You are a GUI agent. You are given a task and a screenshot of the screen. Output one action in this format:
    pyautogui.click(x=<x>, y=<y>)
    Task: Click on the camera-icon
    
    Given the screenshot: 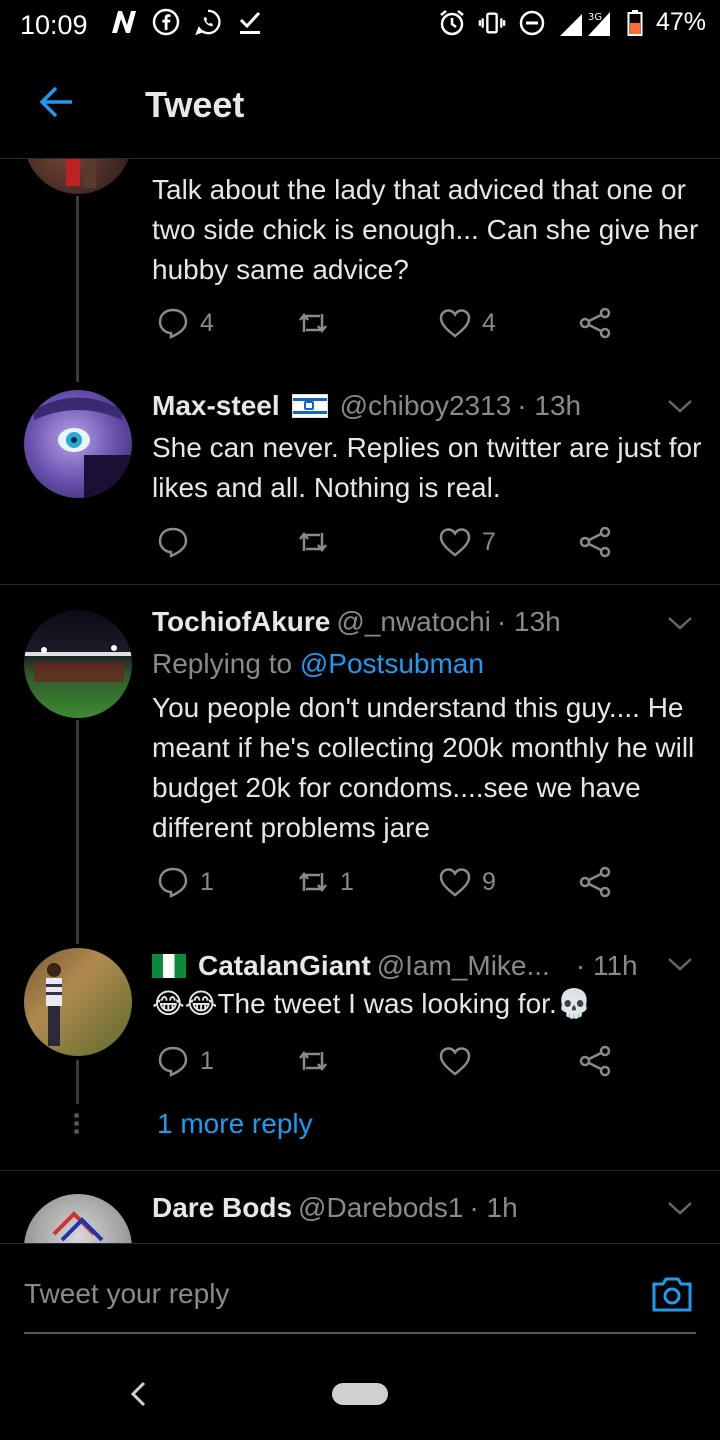 What is the action you would take?
    pyautogui.click(x=672, y=1294)
    